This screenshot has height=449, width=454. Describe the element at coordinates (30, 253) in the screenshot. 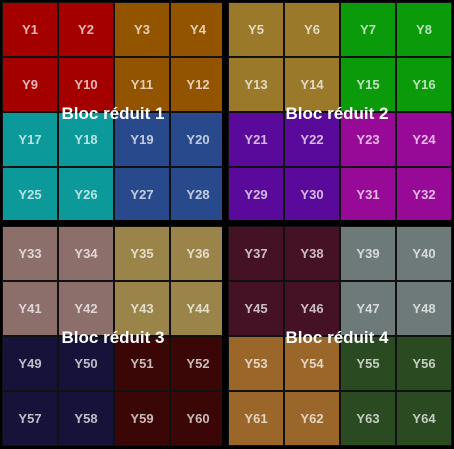

I see `cell-y33: Y33` at that location.